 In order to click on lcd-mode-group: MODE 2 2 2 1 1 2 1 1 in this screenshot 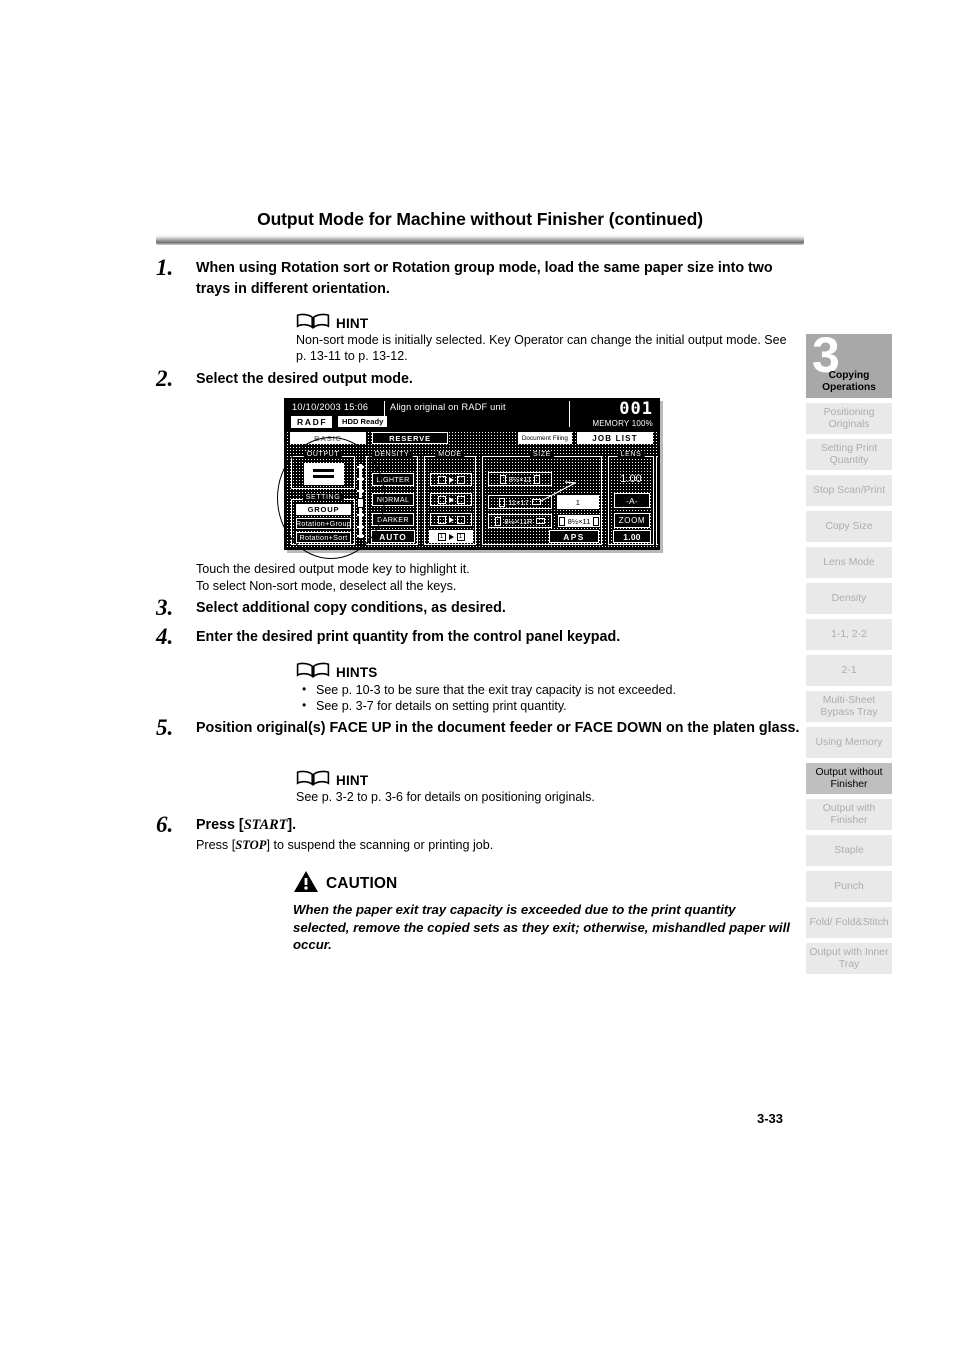, I will do `click(450, 498)`.